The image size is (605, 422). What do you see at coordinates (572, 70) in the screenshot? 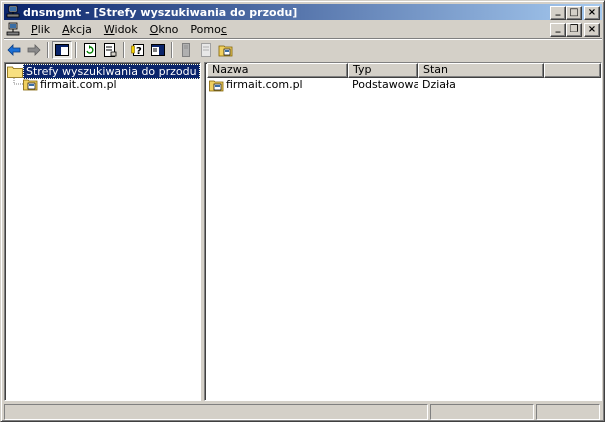
I see `column-header-filler` at bounding box center [572, 70].